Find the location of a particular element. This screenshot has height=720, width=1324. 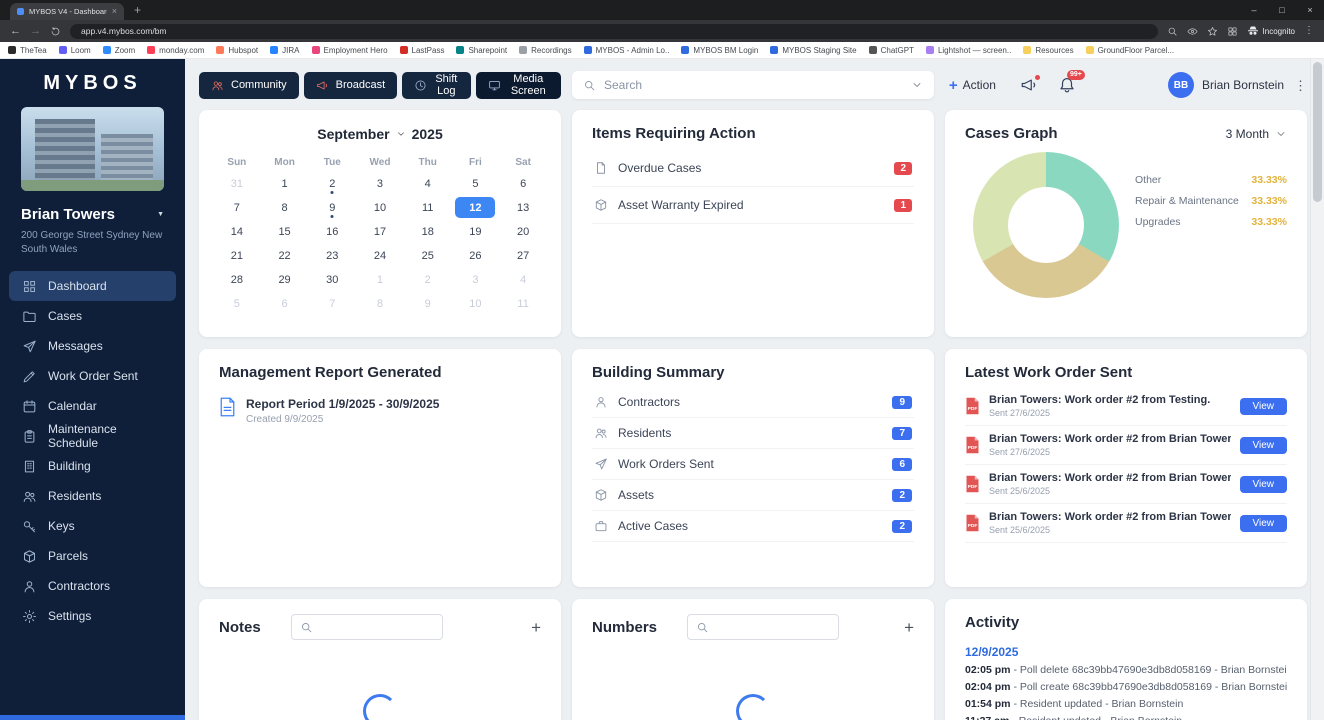

numbers-search is located at coordinates (763, 627).